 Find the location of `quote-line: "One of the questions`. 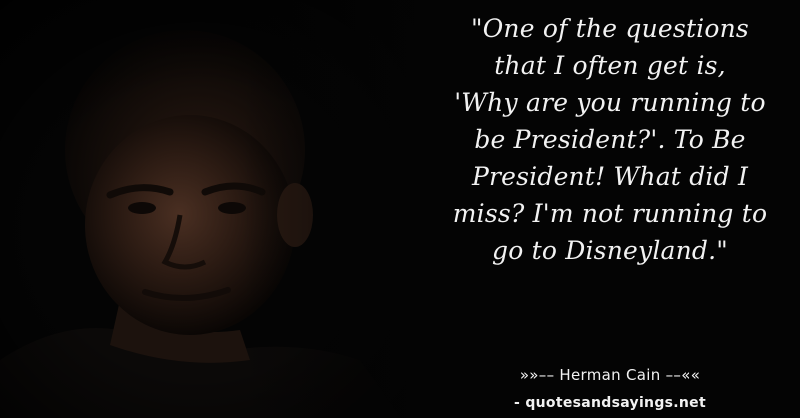

quote-line: "One of the questions is located at coordinates (610, 28).